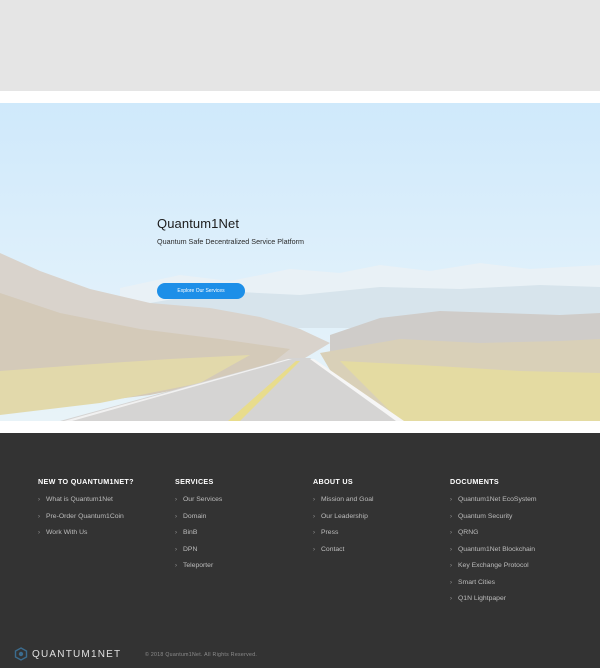  What do you see at coordinates (85, 516) in the screenshot?
I see `footer-link: Pre-Order Quantum1Coin` at bounding box center [85, 516].